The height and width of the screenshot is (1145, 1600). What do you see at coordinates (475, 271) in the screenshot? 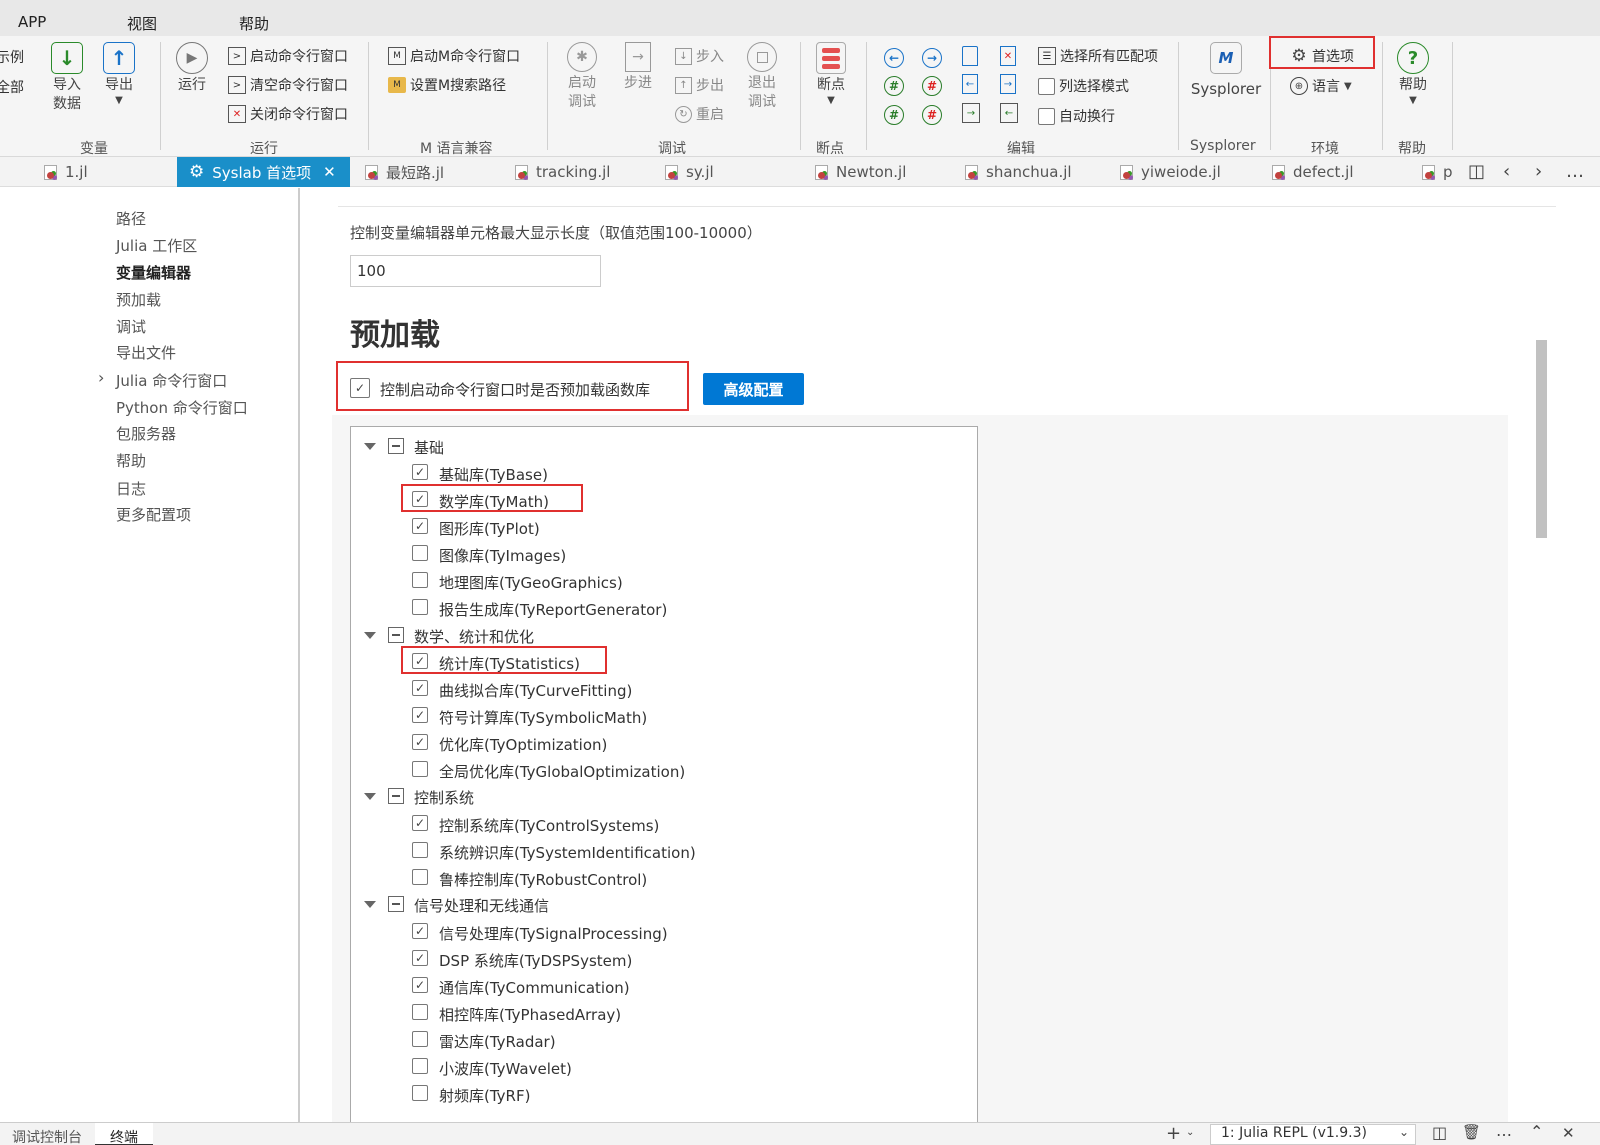
I see `cell-length-input` at bounding box center [475, 271].